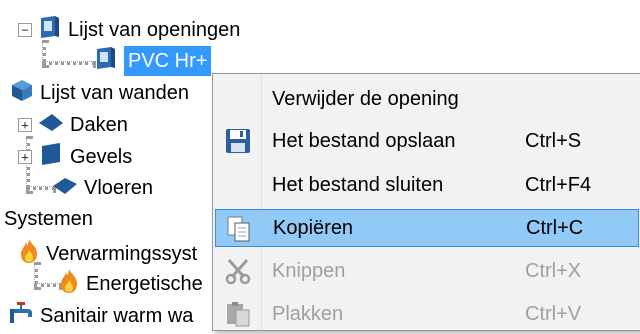 Image resolution: width=640 pixels, height=334 pixels. I want to click on cube-icon, so click(22, 93).